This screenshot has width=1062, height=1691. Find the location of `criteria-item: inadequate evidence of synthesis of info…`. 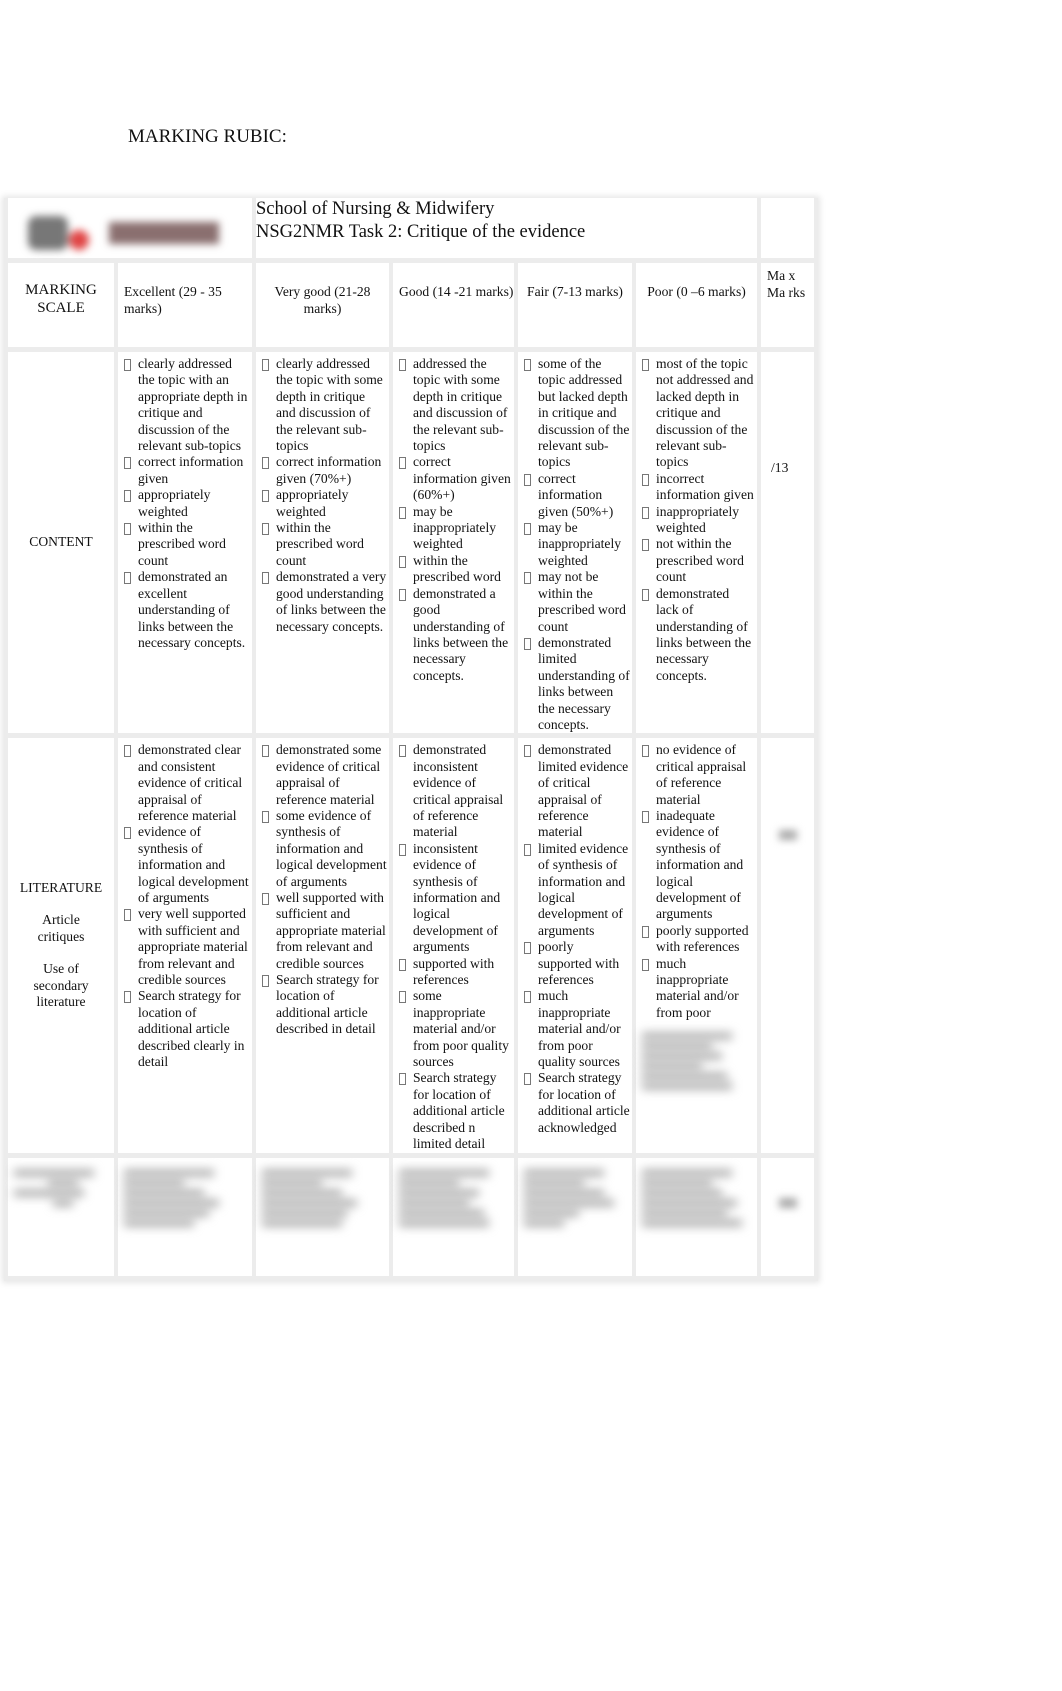

criteria-item: inadequate evidence of synthesis of info… is located at coordinates (698, 865).